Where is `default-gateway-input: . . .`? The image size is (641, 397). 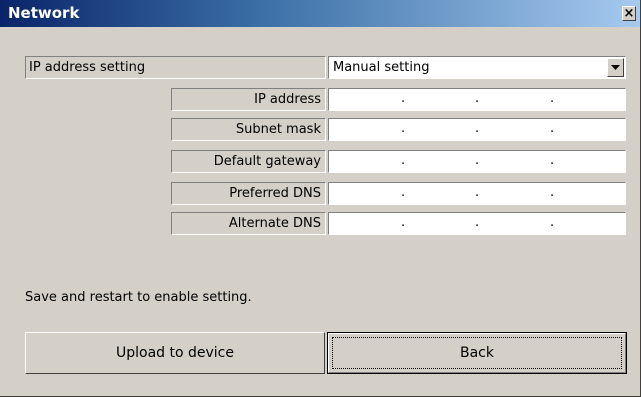
default-gateway-input: . . . is located at coordinates (477, 161).